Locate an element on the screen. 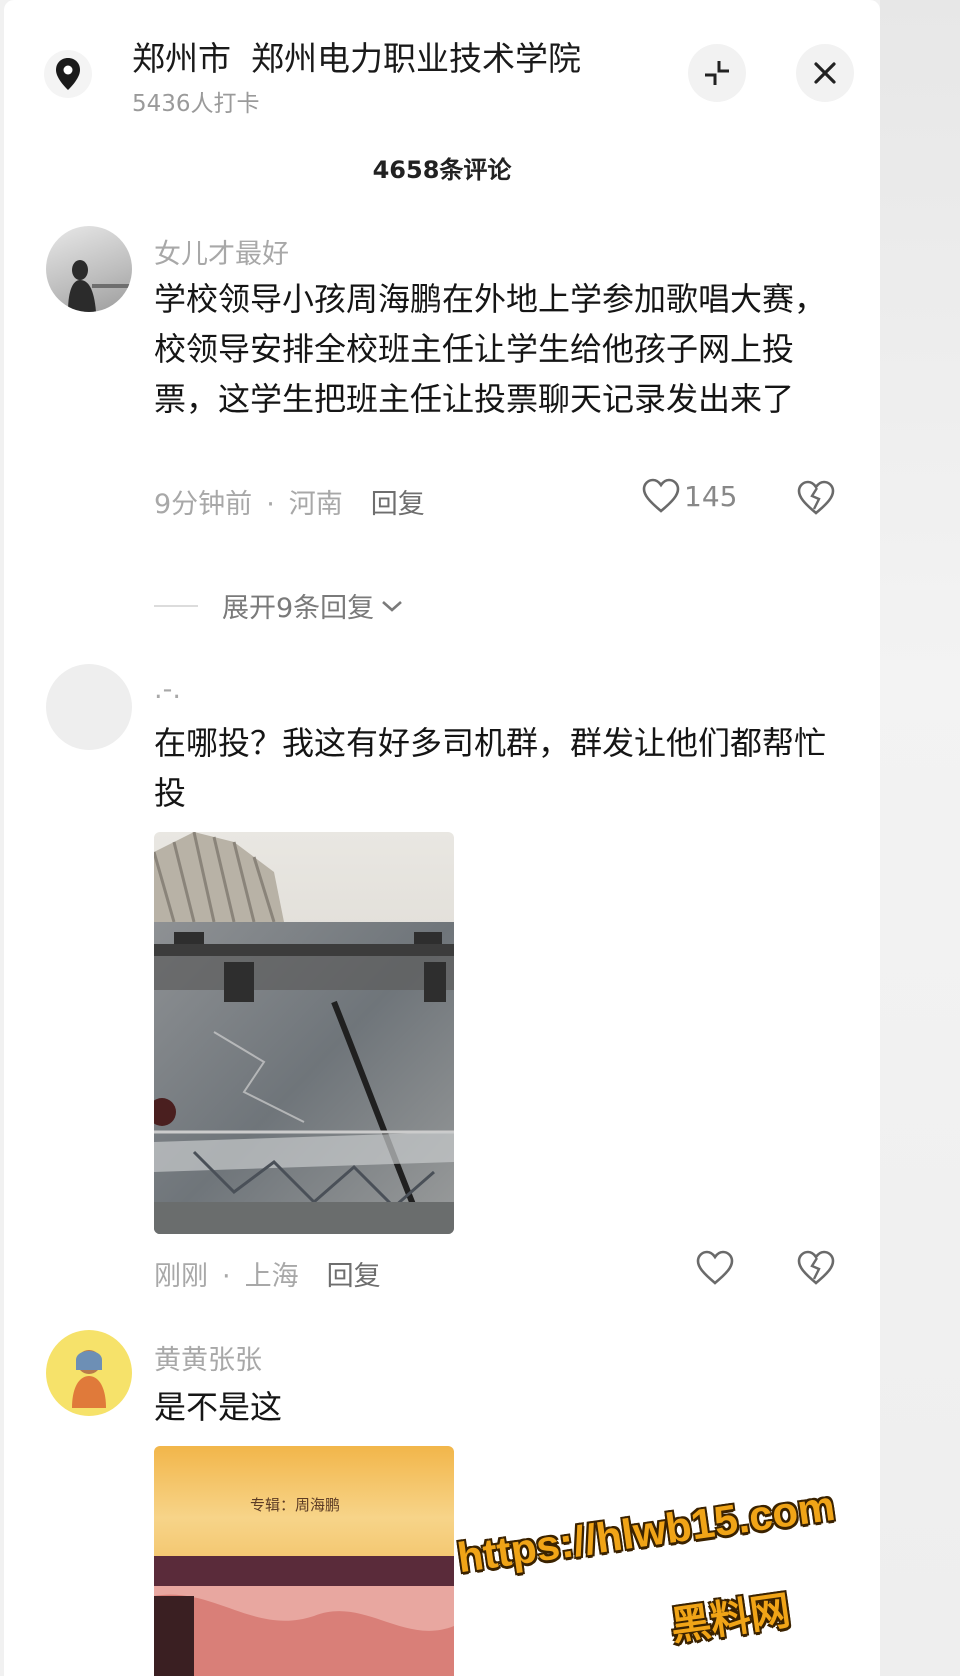 Image resolution: width=960 pixels, height=1676 pixels. expand-replies-button: 展开9条回复 is located at coordinates (279, 605).